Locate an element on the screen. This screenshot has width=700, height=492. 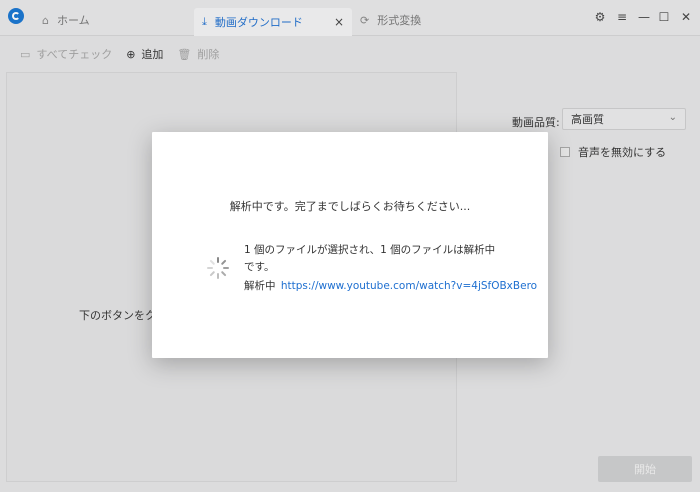
dialog-status-text: 1 個のファイルが選択され、1 個のファイルは解析中です。 is located at coordinates (370, 258).